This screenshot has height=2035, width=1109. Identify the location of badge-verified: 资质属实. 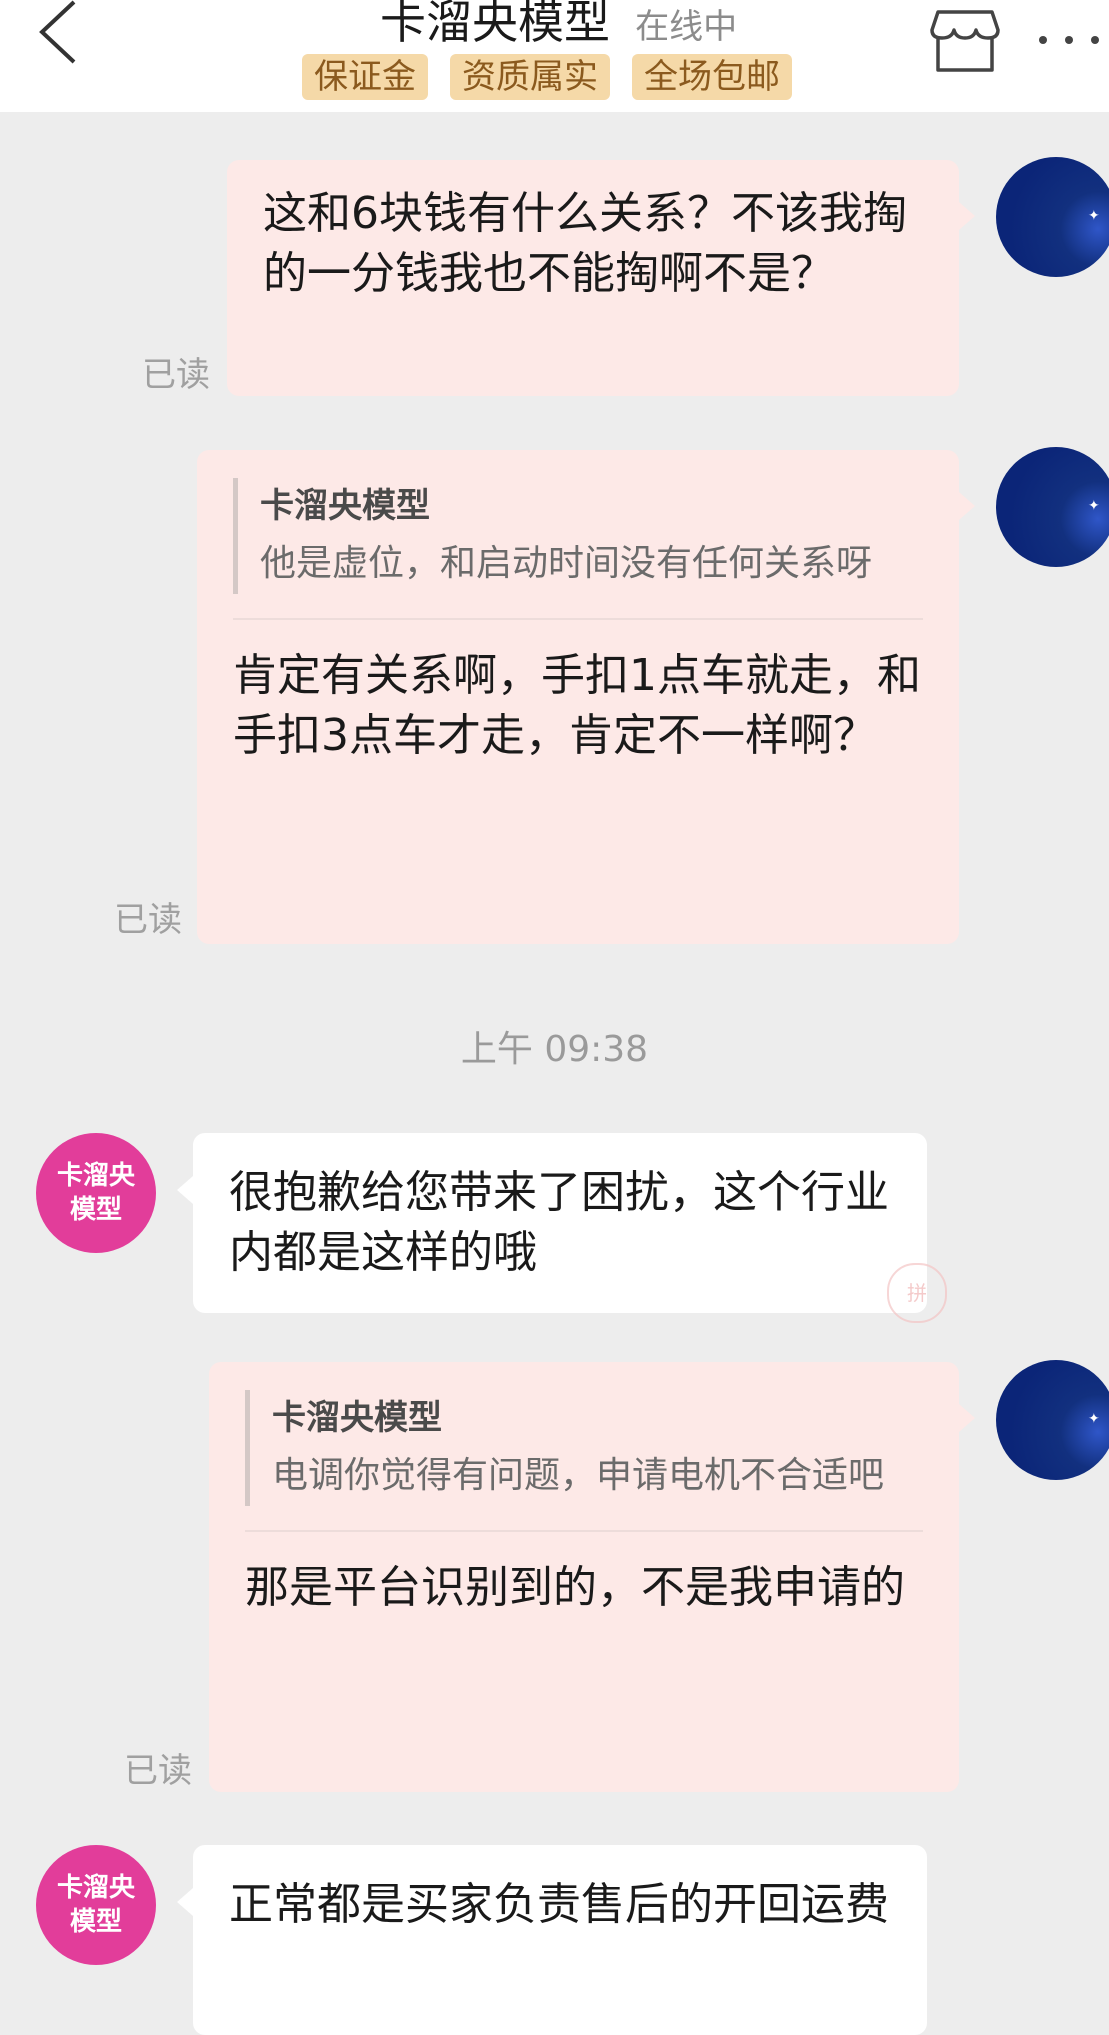
(530, 77).